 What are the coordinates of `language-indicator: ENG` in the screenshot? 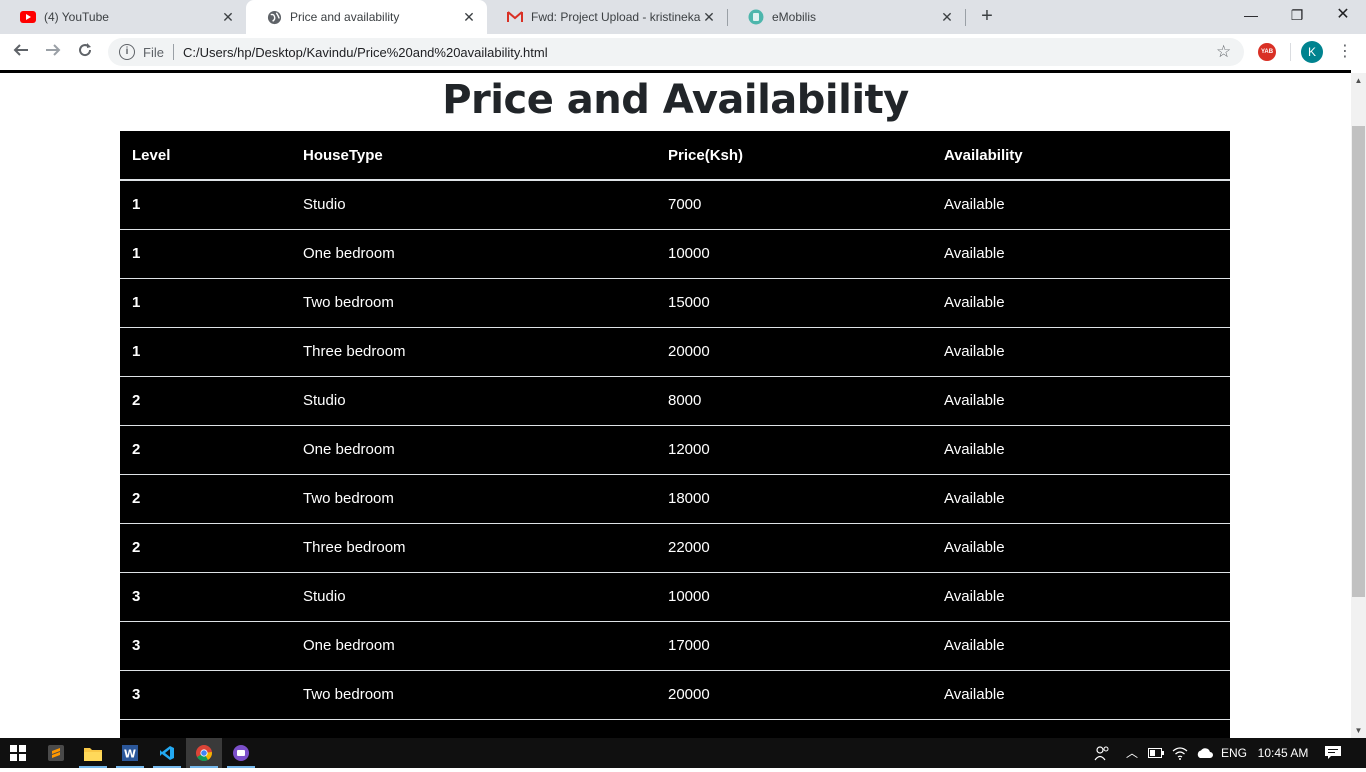 It's located at (1234, 753).